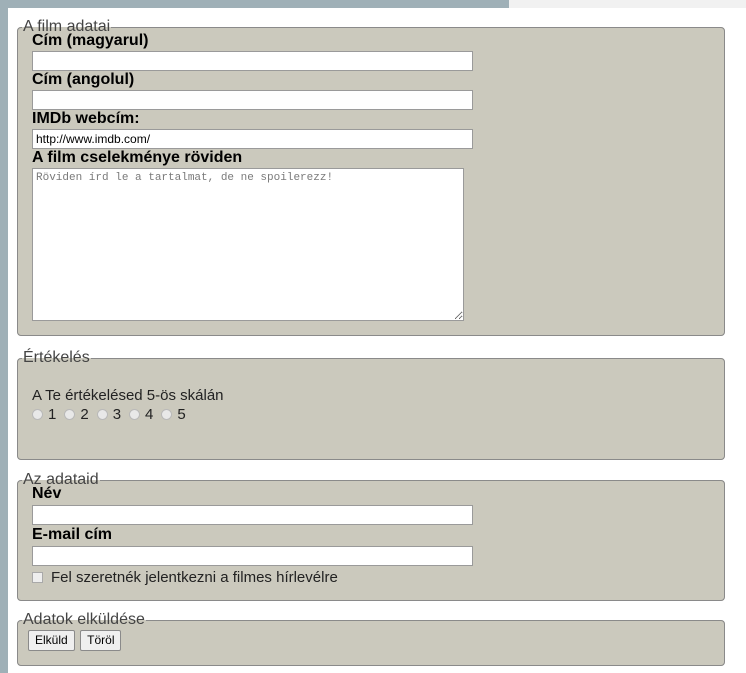 This screenshot has width=746, height=673. I want to click on imdb-input, so click(252, 139).